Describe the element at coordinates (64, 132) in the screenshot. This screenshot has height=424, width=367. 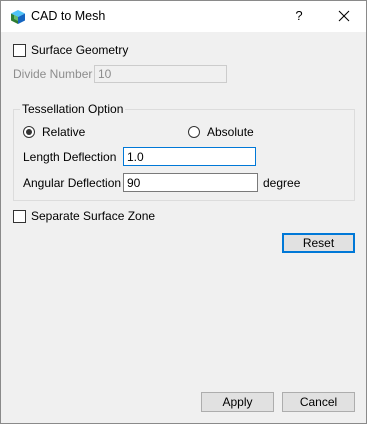
I see `relative-label: Relative` at that location.